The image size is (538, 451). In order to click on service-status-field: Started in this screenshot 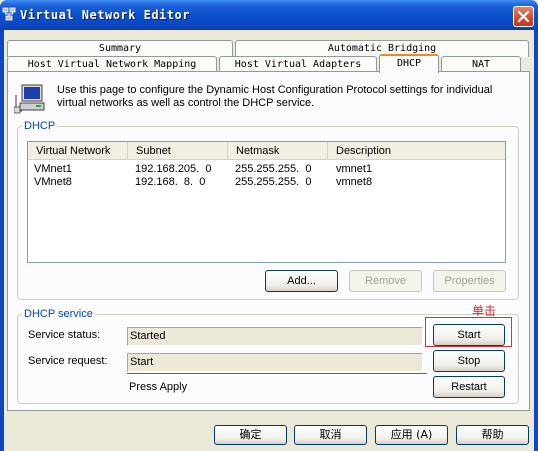, I will do `click(275, 336)`.